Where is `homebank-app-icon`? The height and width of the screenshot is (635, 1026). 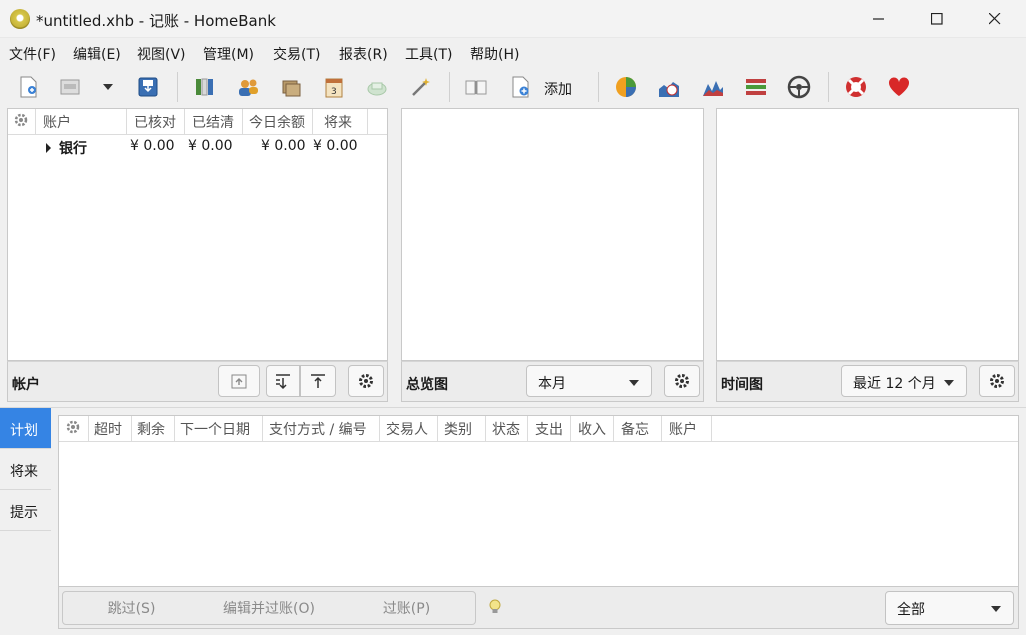
homebank-app-icon is located at coordinates (20, 19).